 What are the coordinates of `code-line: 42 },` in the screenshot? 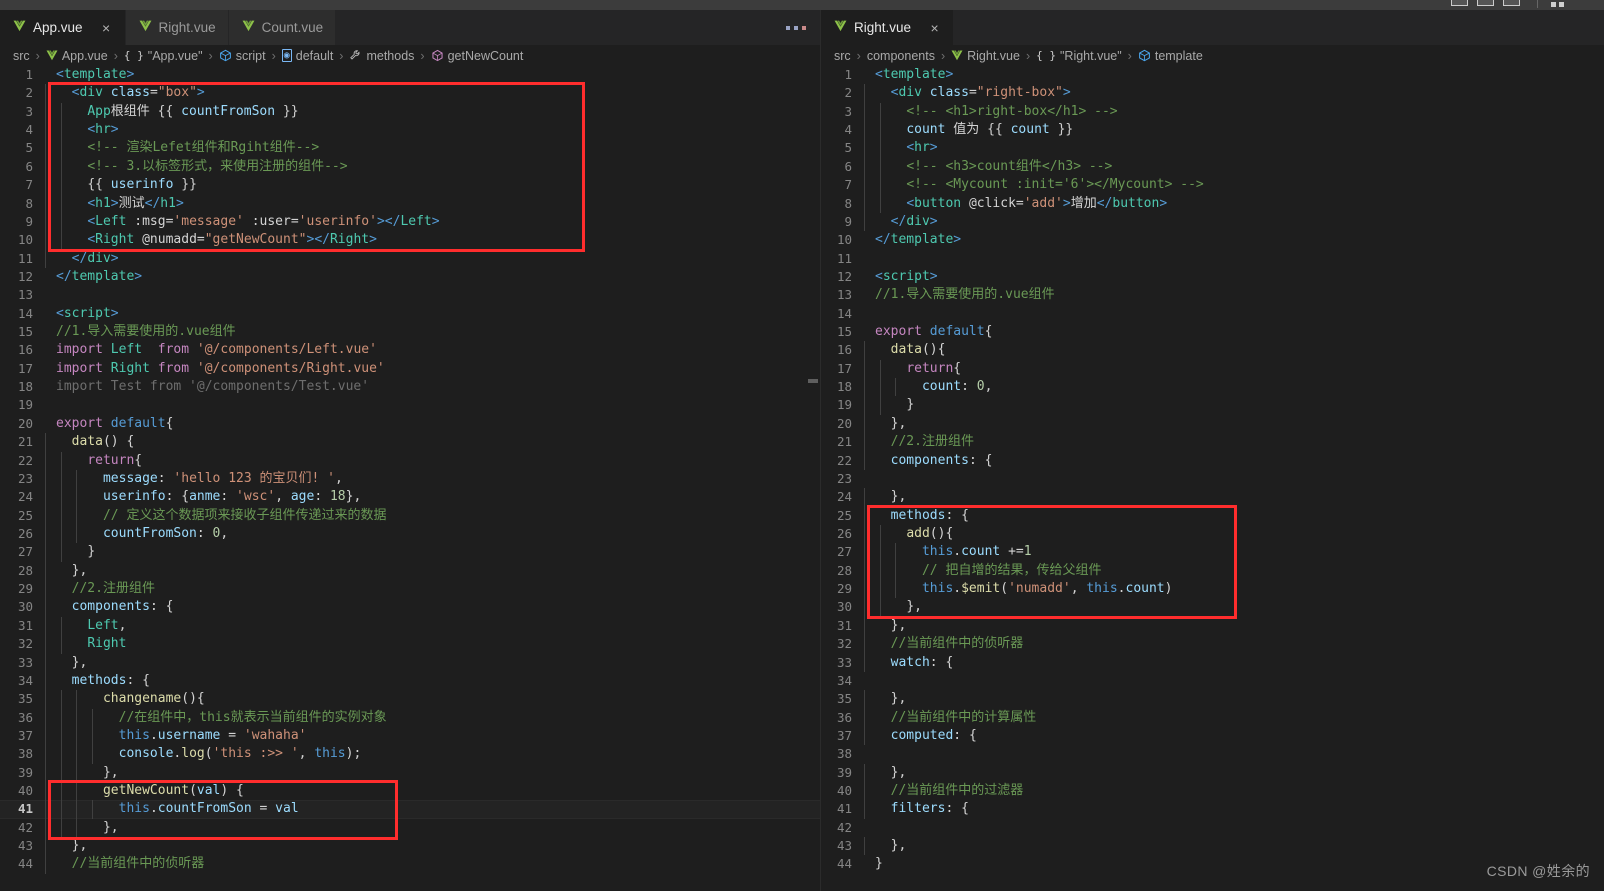 It's located at (410, 828).